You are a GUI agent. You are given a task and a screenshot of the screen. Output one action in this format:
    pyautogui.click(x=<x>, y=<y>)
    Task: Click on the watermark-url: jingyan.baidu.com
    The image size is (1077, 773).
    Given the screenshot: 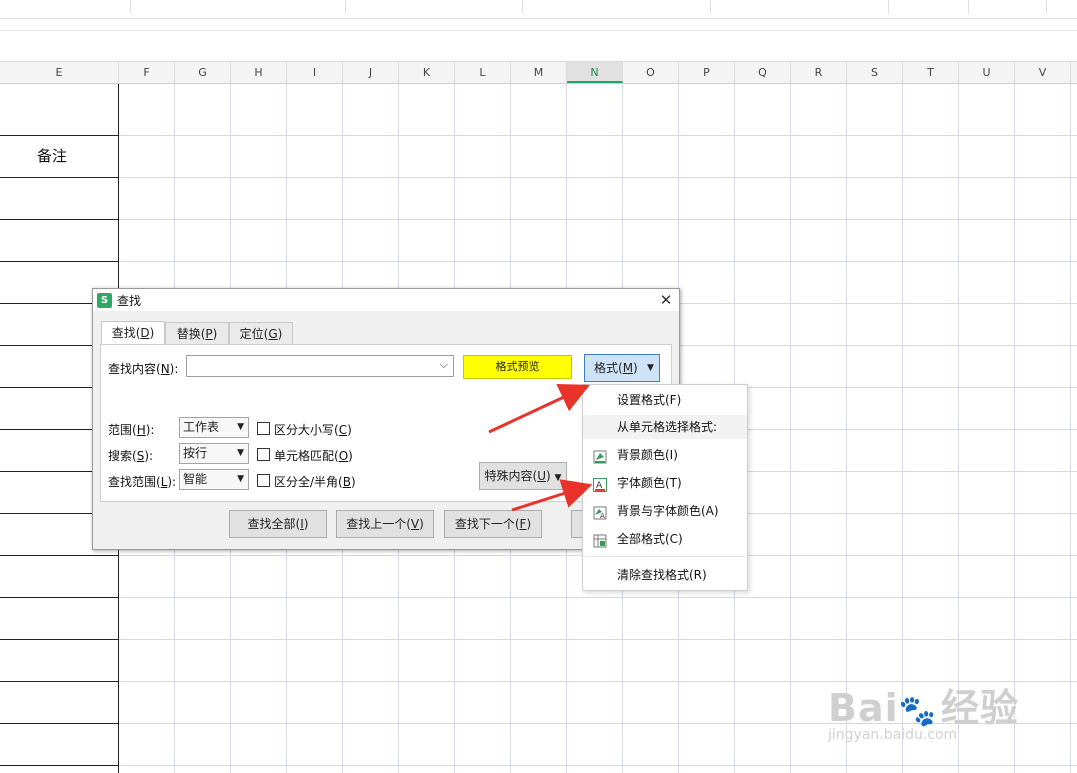 What is the action you would take?
    pyautogui.click(x=893, y=735)
    